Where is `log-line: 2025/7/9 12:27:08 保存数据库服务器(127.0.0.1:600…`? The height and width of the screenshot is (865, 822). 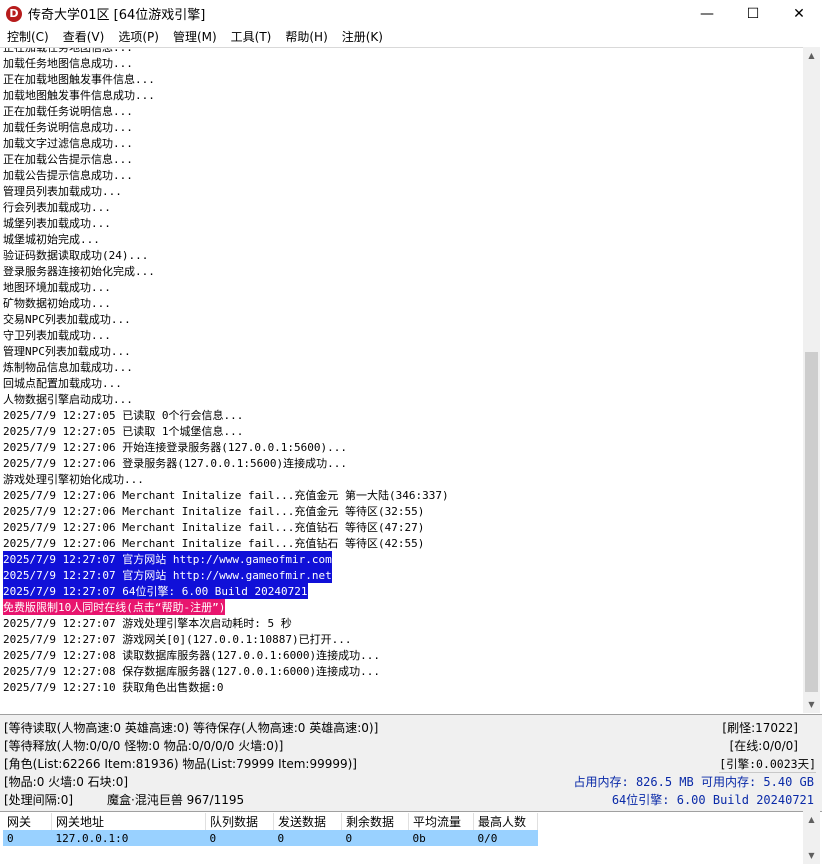
log-line: 2025/7/9 12:27:08 保存数据库服务器(127.0.0.1:600… is located at coordinates (192, 671).